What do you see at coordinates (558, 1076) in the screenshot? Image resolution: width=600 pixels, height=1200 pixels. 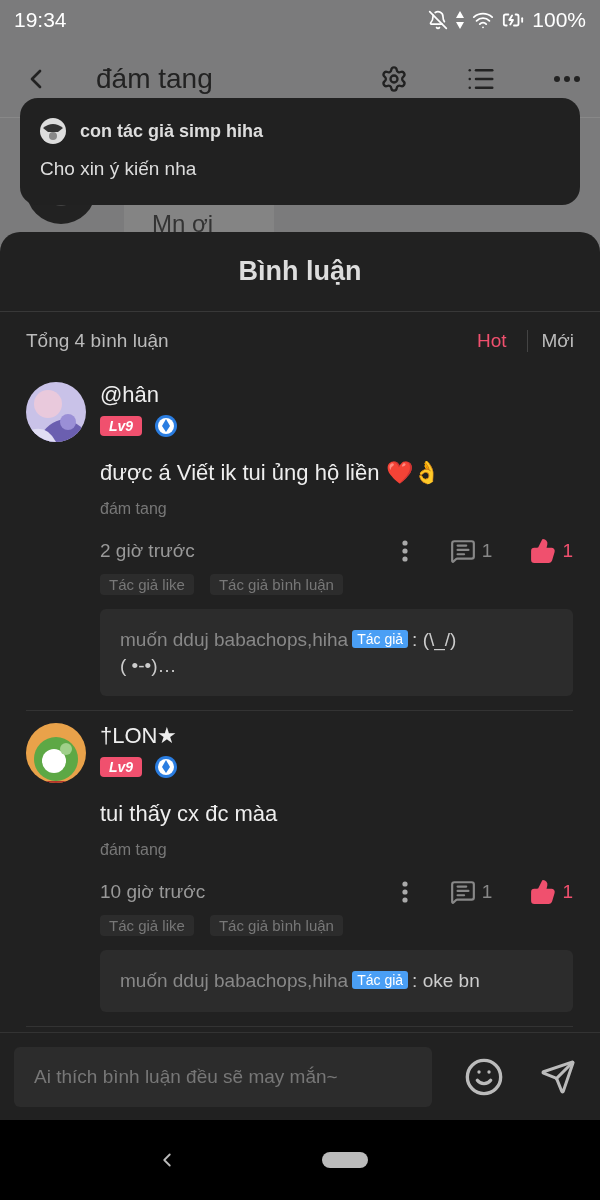 I see `send-icon` at bounding box center [558, 1076].